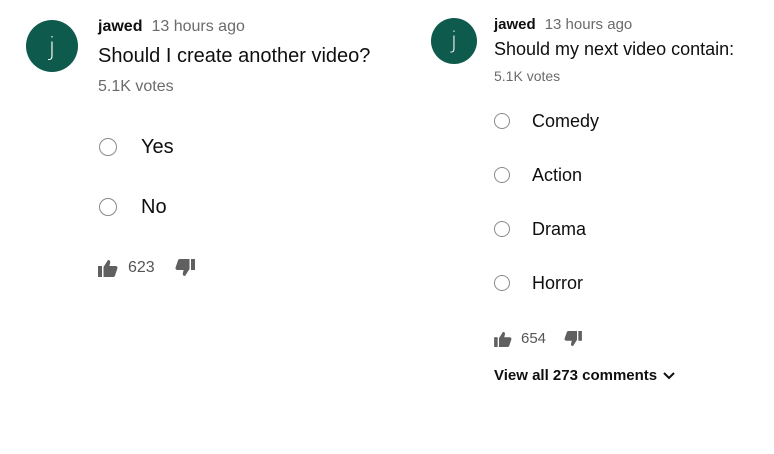 This screenshot has width=774, height=454. I want to click on poll-option-comedy: Comedy, so click(614, 121).